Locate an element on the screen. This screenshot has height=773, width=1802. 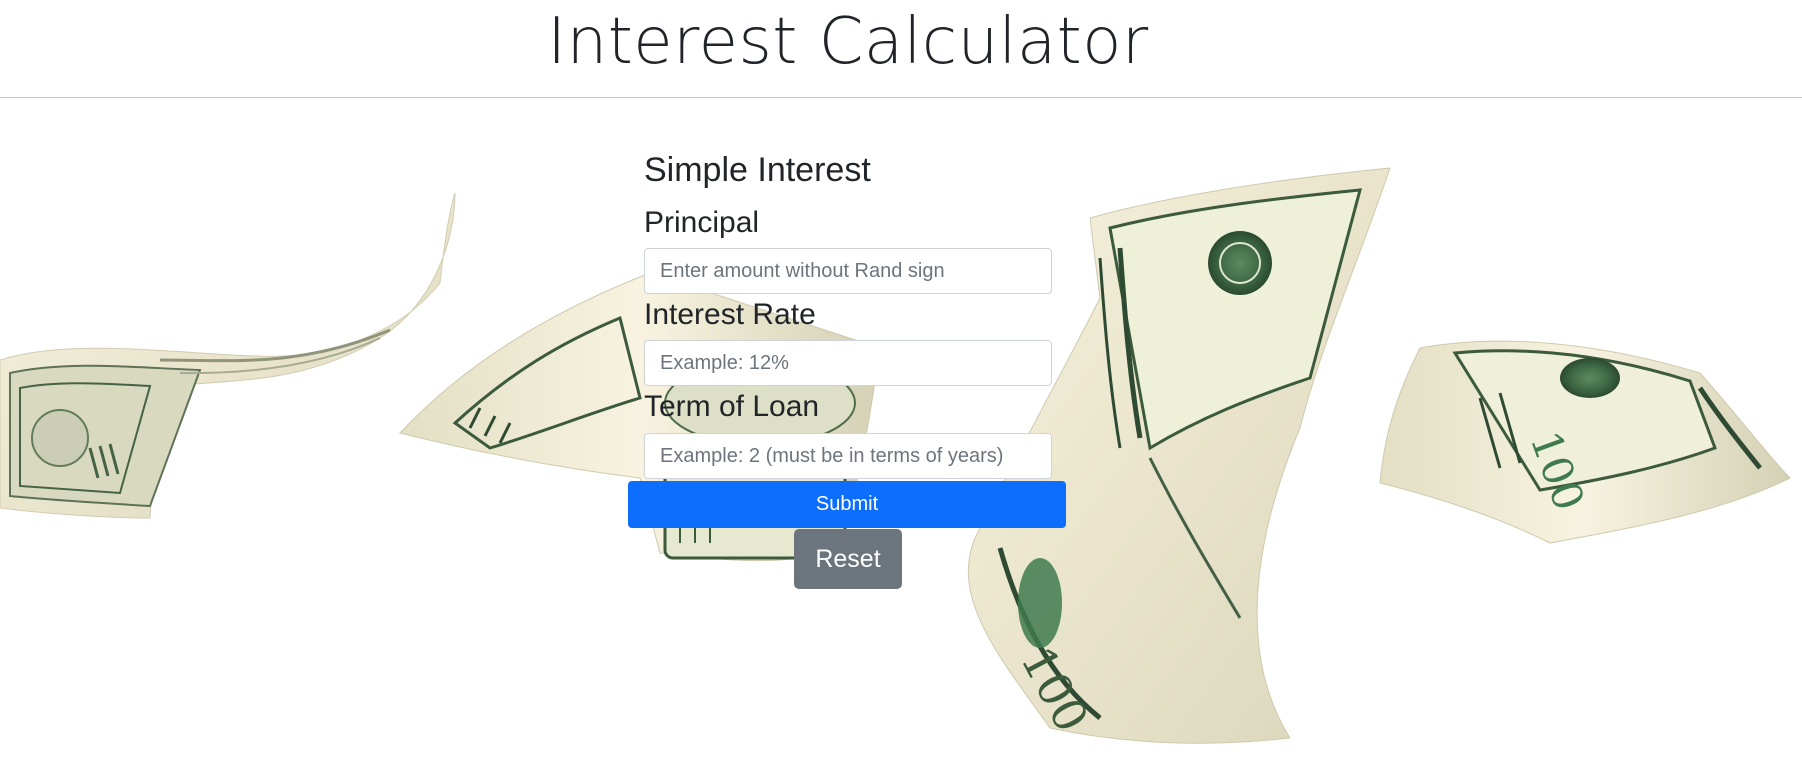
section-title: Simple Interest is located at coordinates (757, 170).